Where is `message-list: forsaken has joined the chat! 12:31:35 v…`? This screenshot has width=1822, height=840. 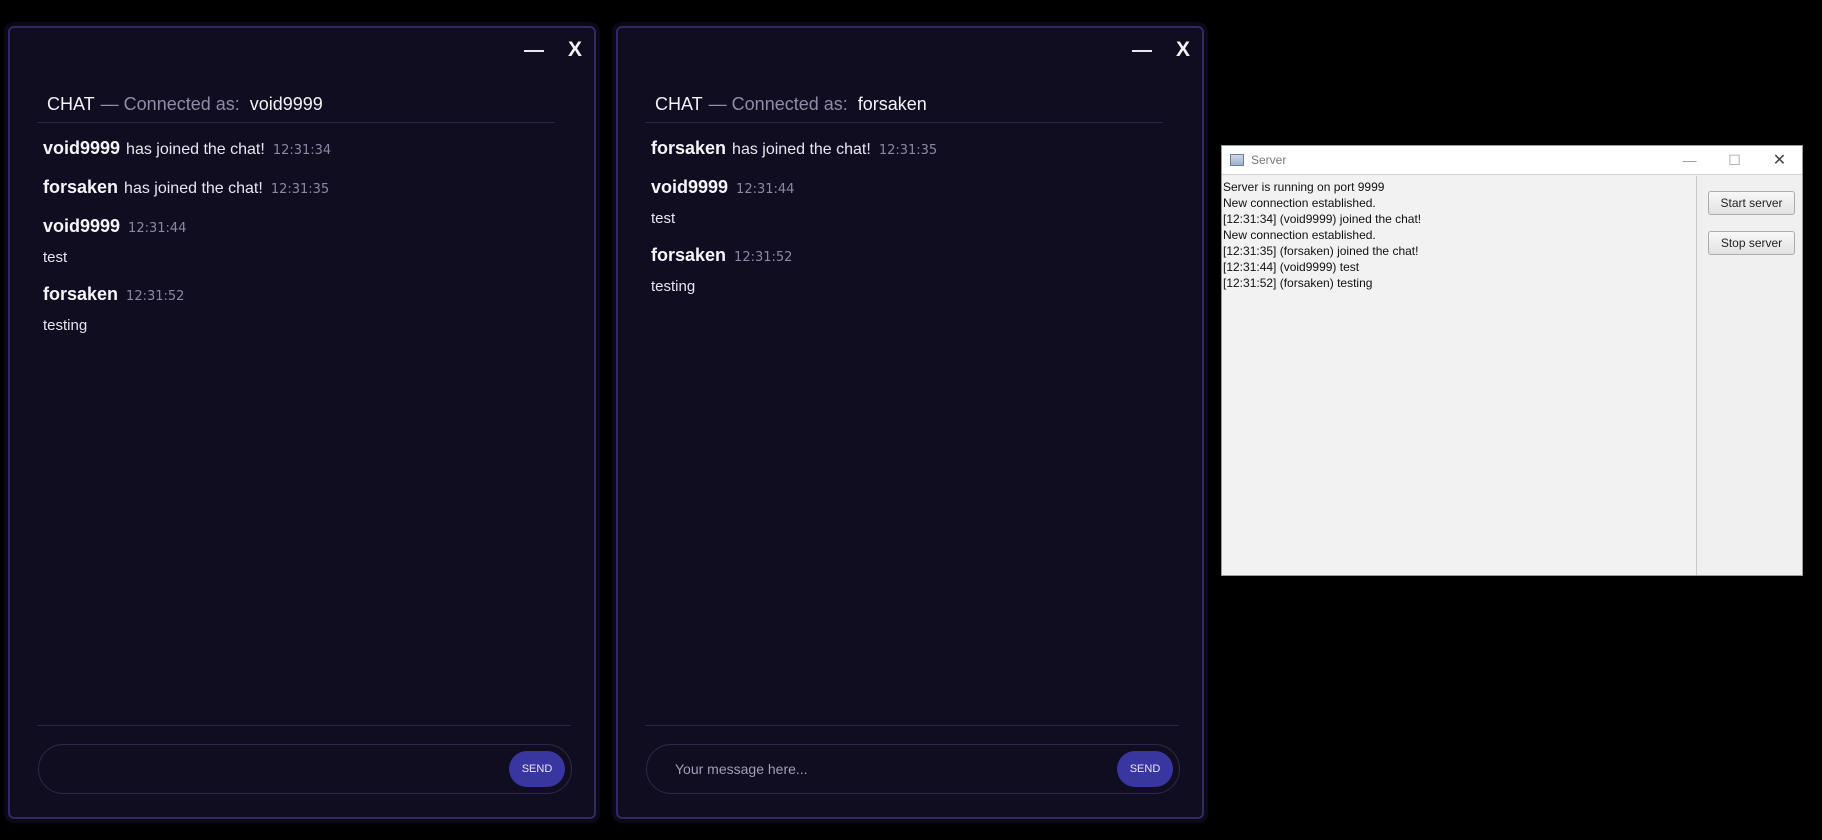
message-list: forsaken has joined the chat! 12:31:35 v… is located at coordinates (901, 225).